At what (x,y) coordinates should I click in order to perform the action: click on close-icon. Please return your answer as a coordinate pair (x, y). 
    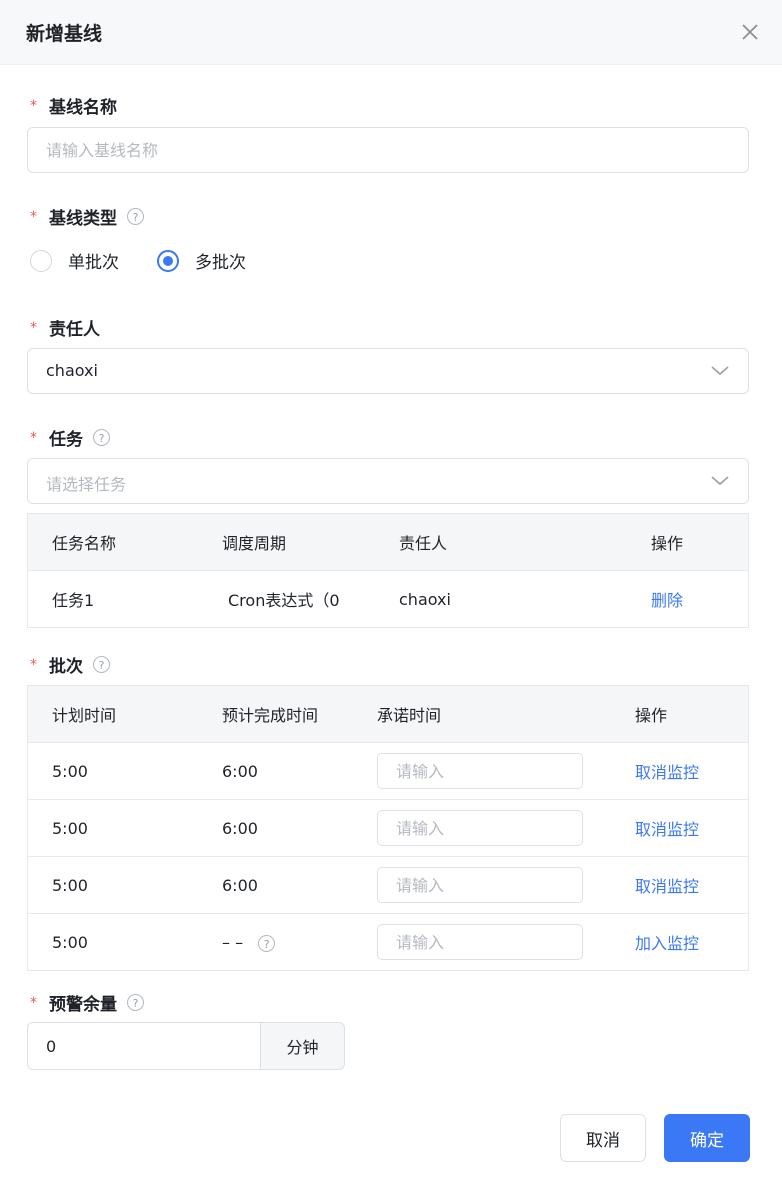
    Looking at the image, I should click on (750, 32).